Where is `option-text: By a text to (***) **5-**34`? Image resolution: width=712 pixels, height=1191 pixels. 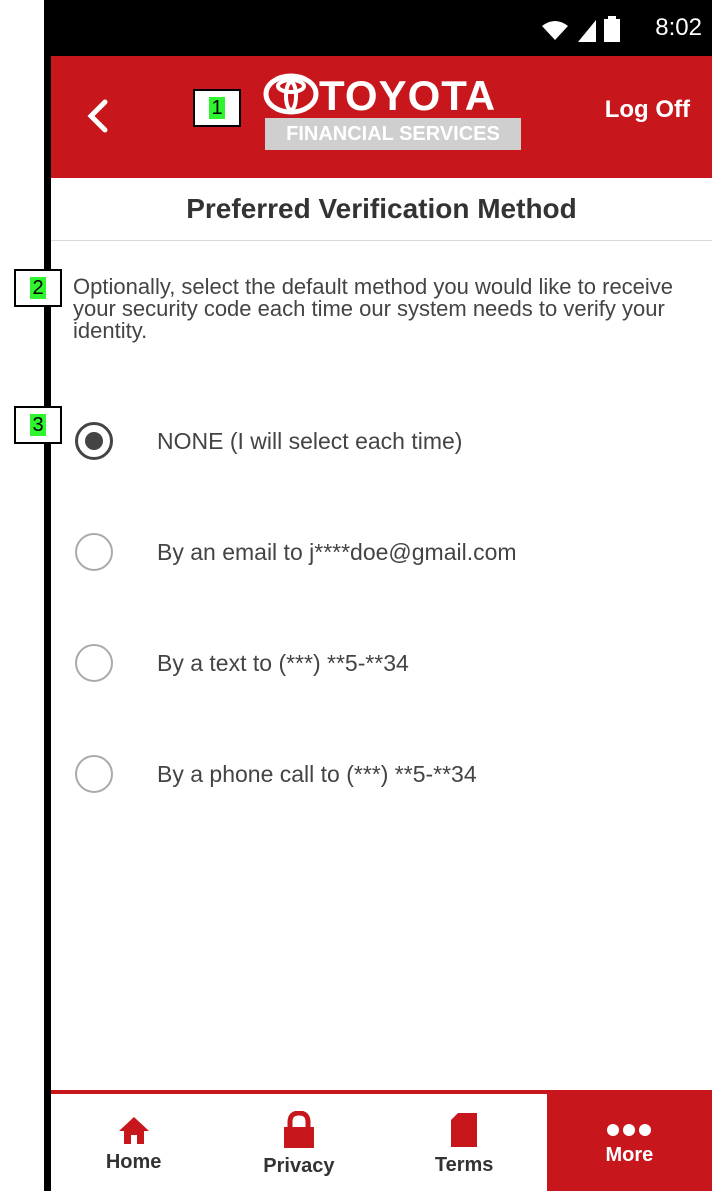 option-text: By a text to (***) **5-**34 is located at coordinates (242, 663).